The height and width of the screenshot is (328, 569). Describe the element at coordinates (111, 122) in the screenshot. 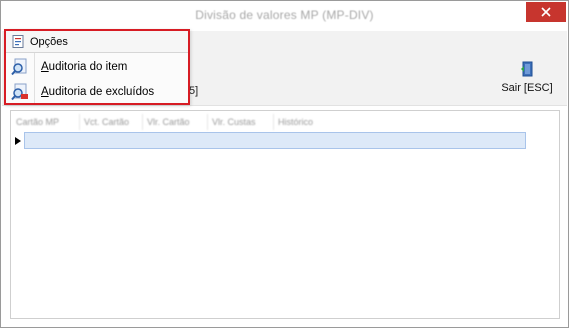

I see `column-header-vct-cartao: Vct. Cartão` at that location.